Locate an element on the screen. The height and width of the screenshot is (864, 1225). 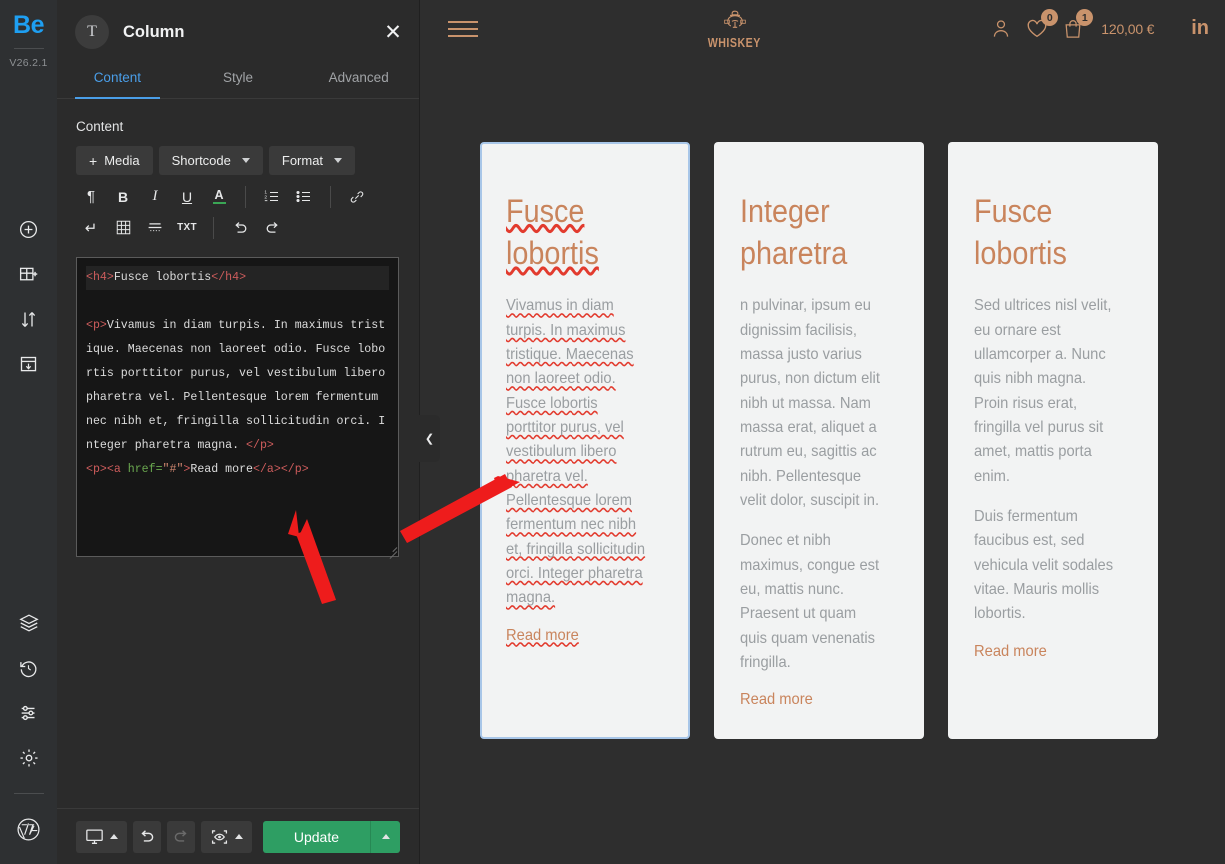
update-options-button is located at coordinates (385, 836).